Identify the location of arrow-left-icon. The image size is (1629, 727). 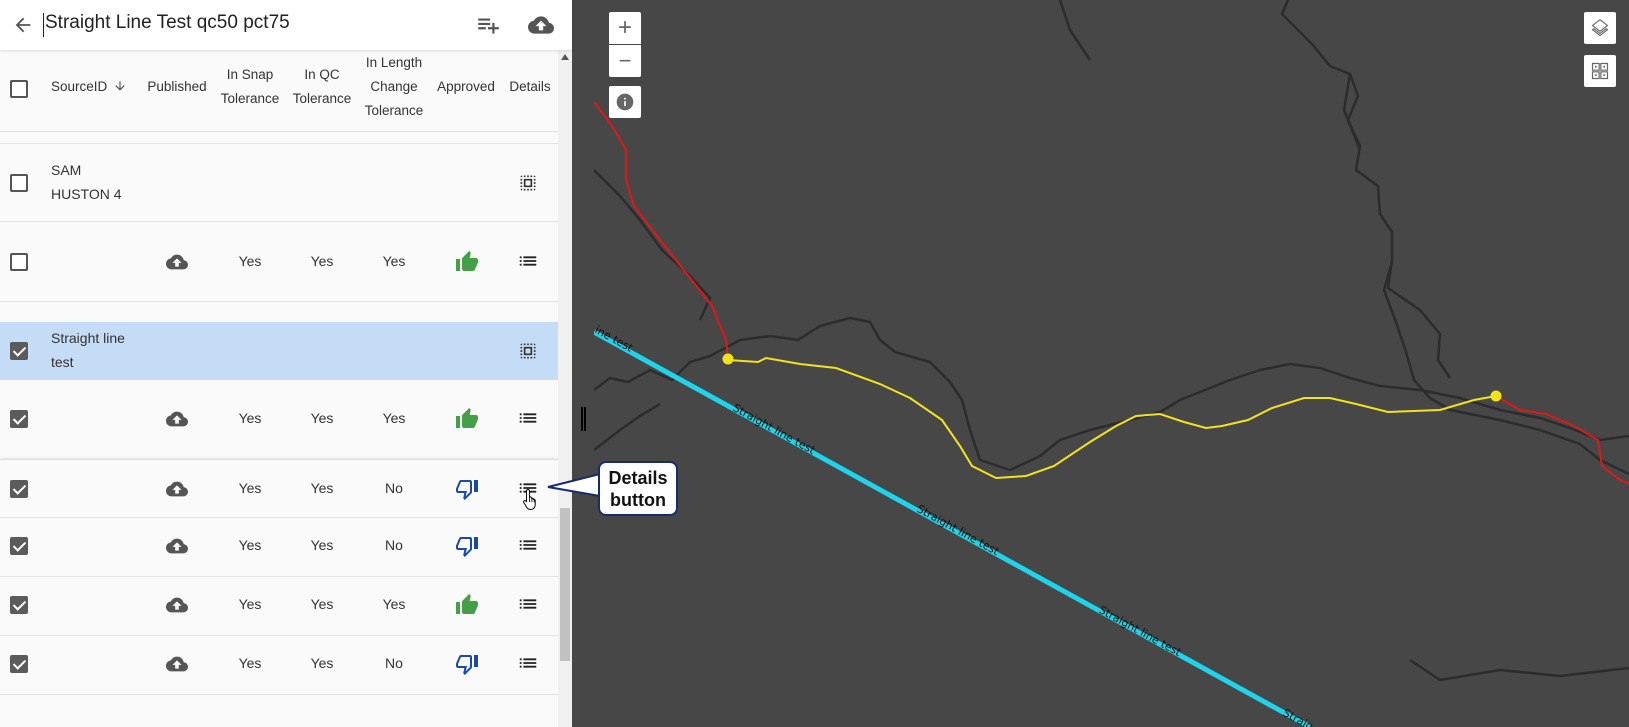
(23, 25).